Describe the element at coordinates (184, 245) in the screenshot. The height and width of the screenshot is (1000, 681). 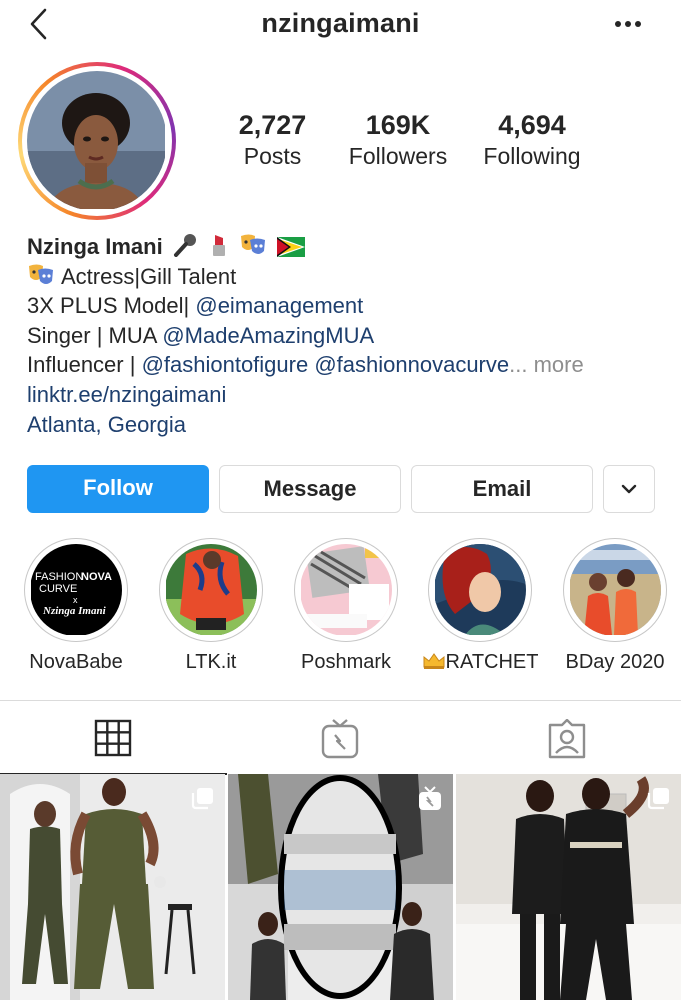
I see `microphone-icon` at that location.